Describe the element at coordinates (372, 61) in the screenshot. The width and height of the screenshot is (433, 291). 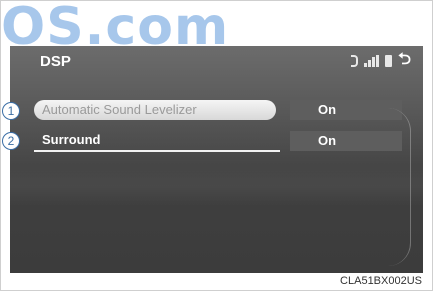
I see `signal-icon` at that location.